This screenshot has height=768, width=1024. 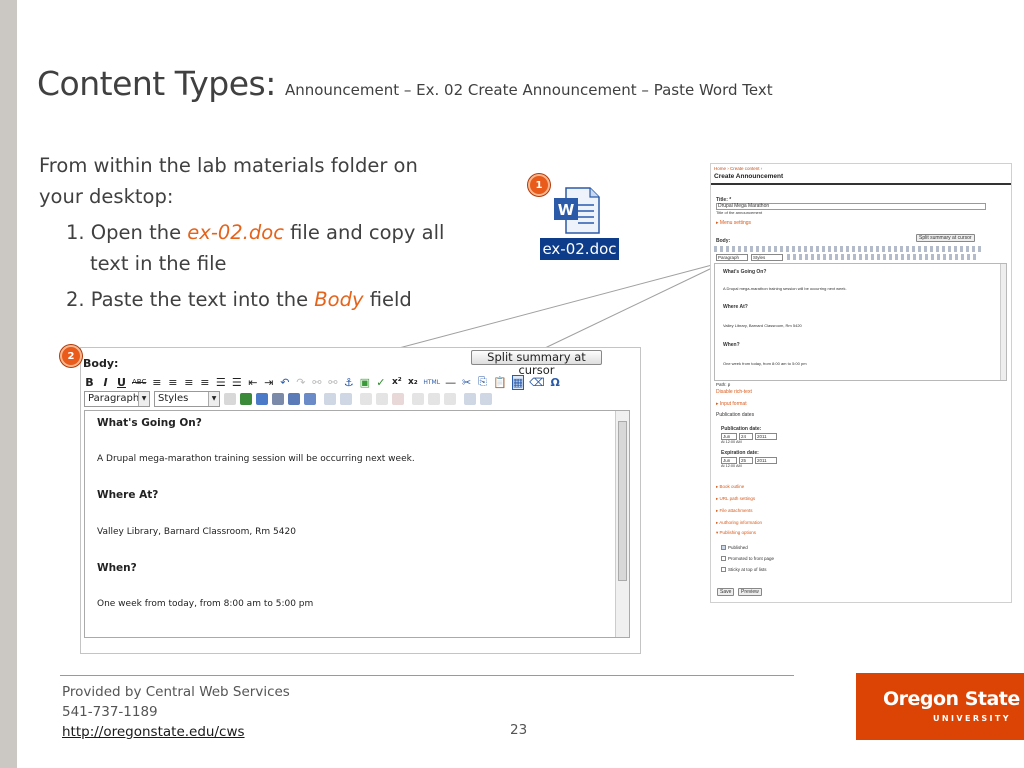 What do you see at coordinates (746, 460) in the screenshot?
I see `expiration-day-select: 25` at bounding box center [746, 460].